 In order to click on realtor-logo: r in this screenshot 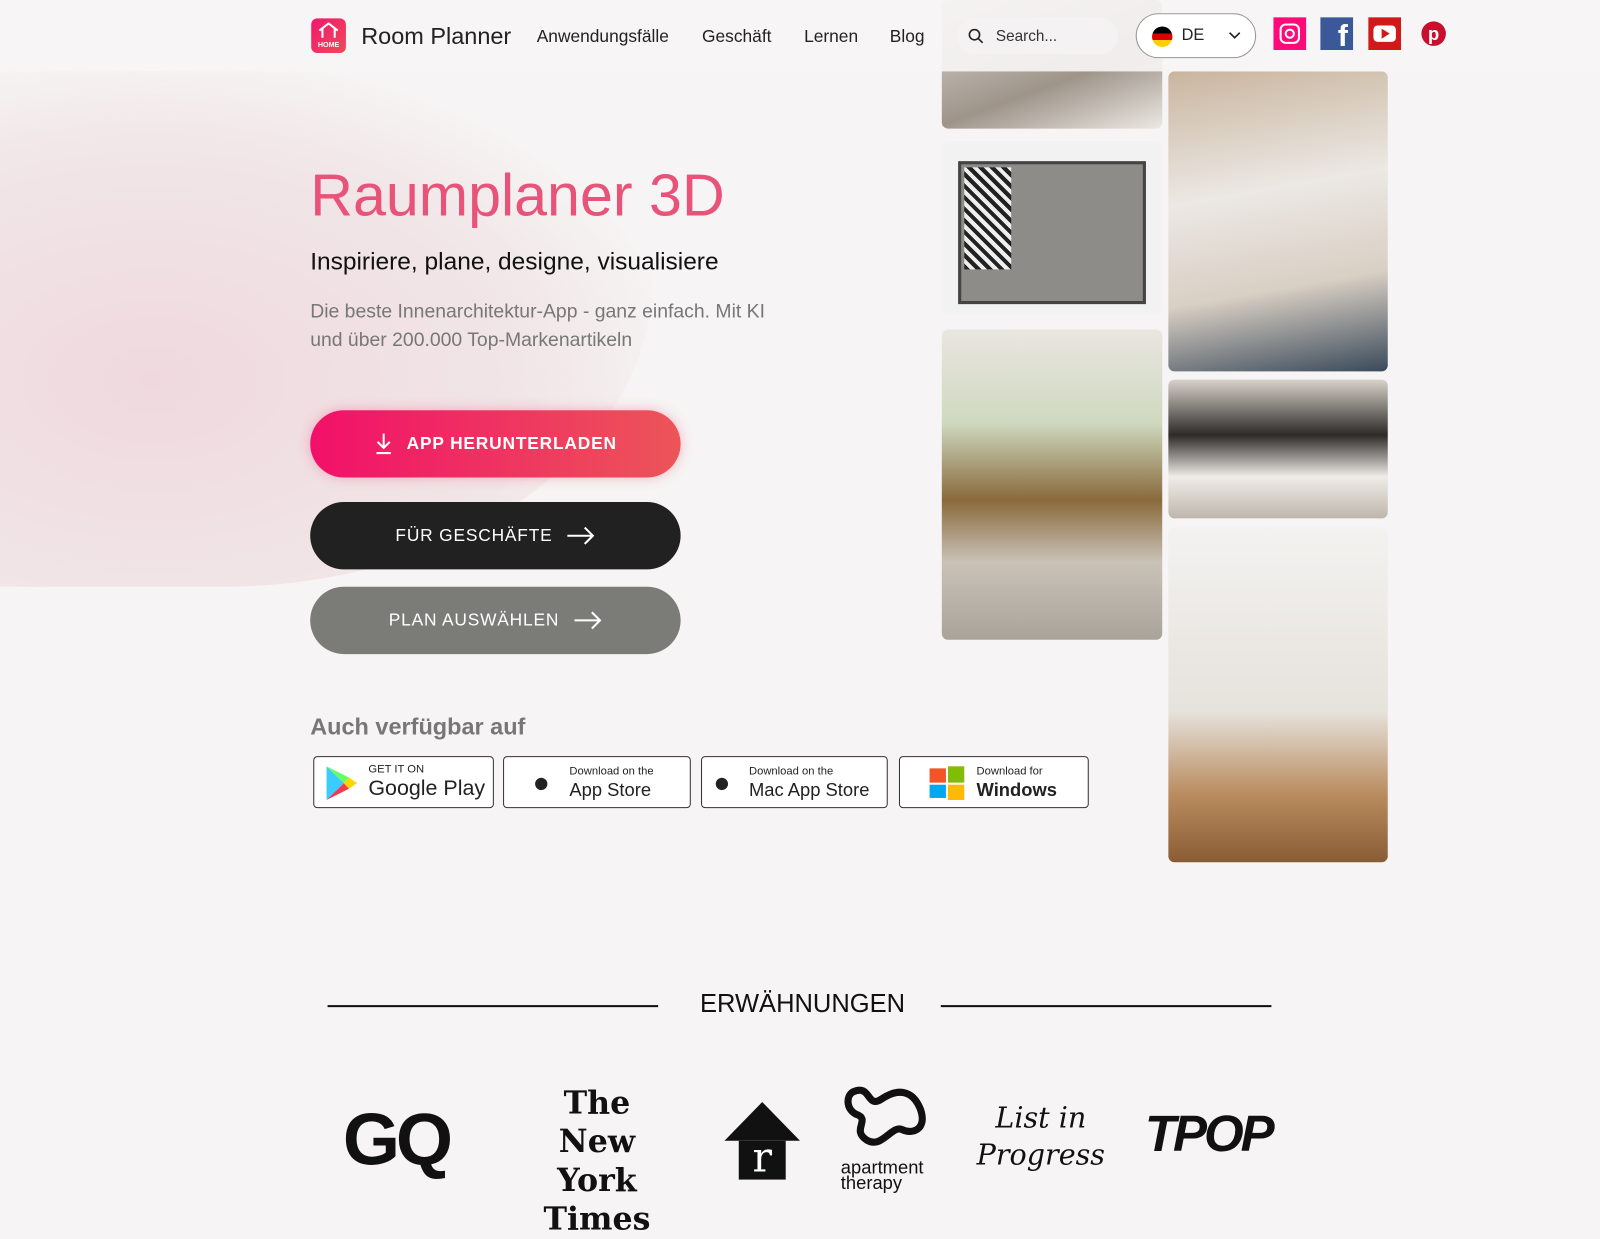, I will do `click(762, 1141)`.